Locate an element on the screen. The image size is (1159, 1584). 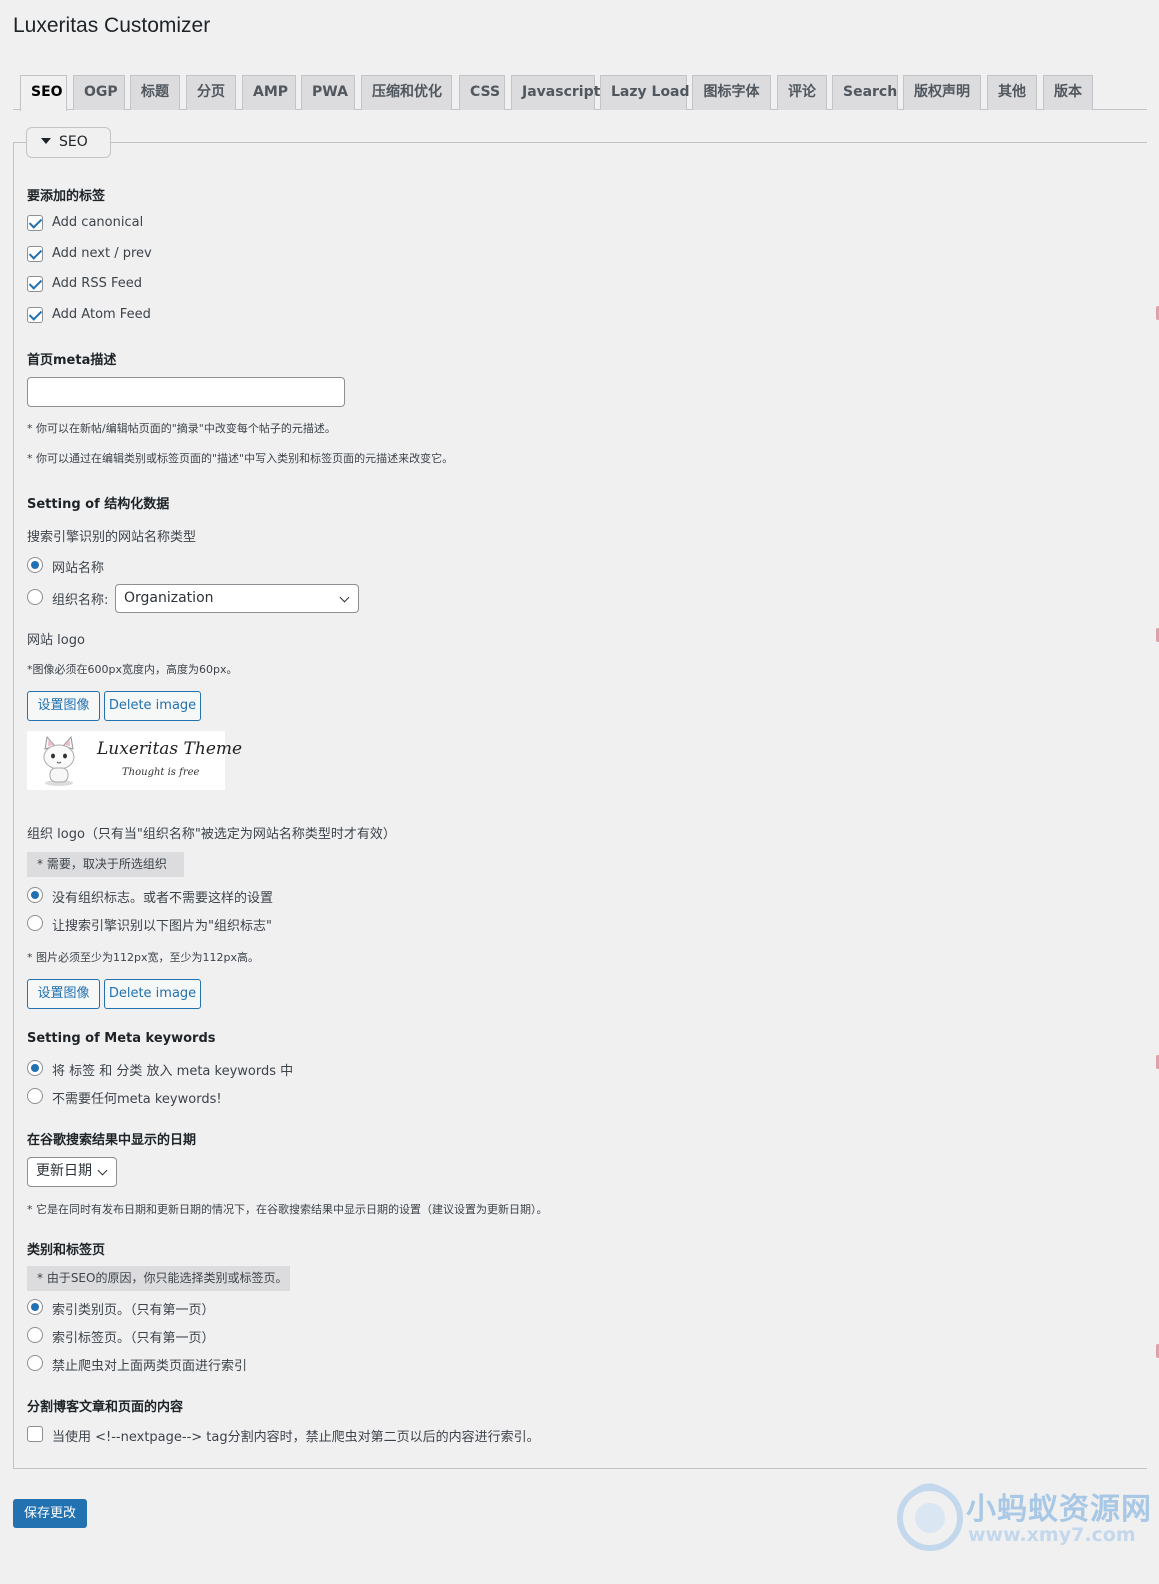
tab-amp: AMP is located at coordinates (269, 92).